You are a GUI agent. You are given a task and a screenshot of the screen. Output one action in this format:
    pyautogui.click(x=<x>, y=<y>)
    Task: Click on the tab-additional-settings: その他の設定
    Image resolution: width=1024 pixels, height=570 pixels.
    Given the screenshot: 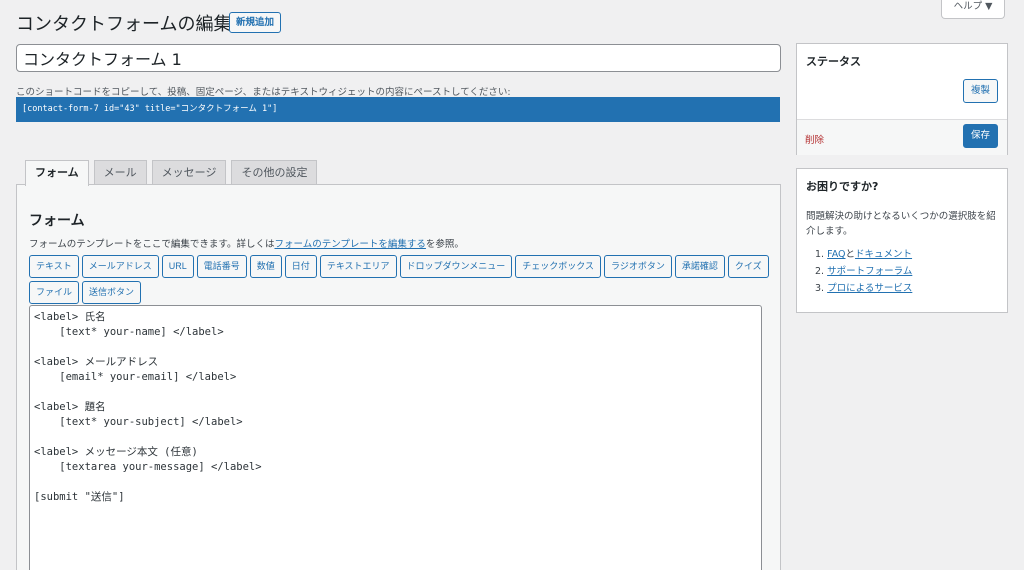 What is the action you would take?
    pyautogui.click(x=274, y=172)
    